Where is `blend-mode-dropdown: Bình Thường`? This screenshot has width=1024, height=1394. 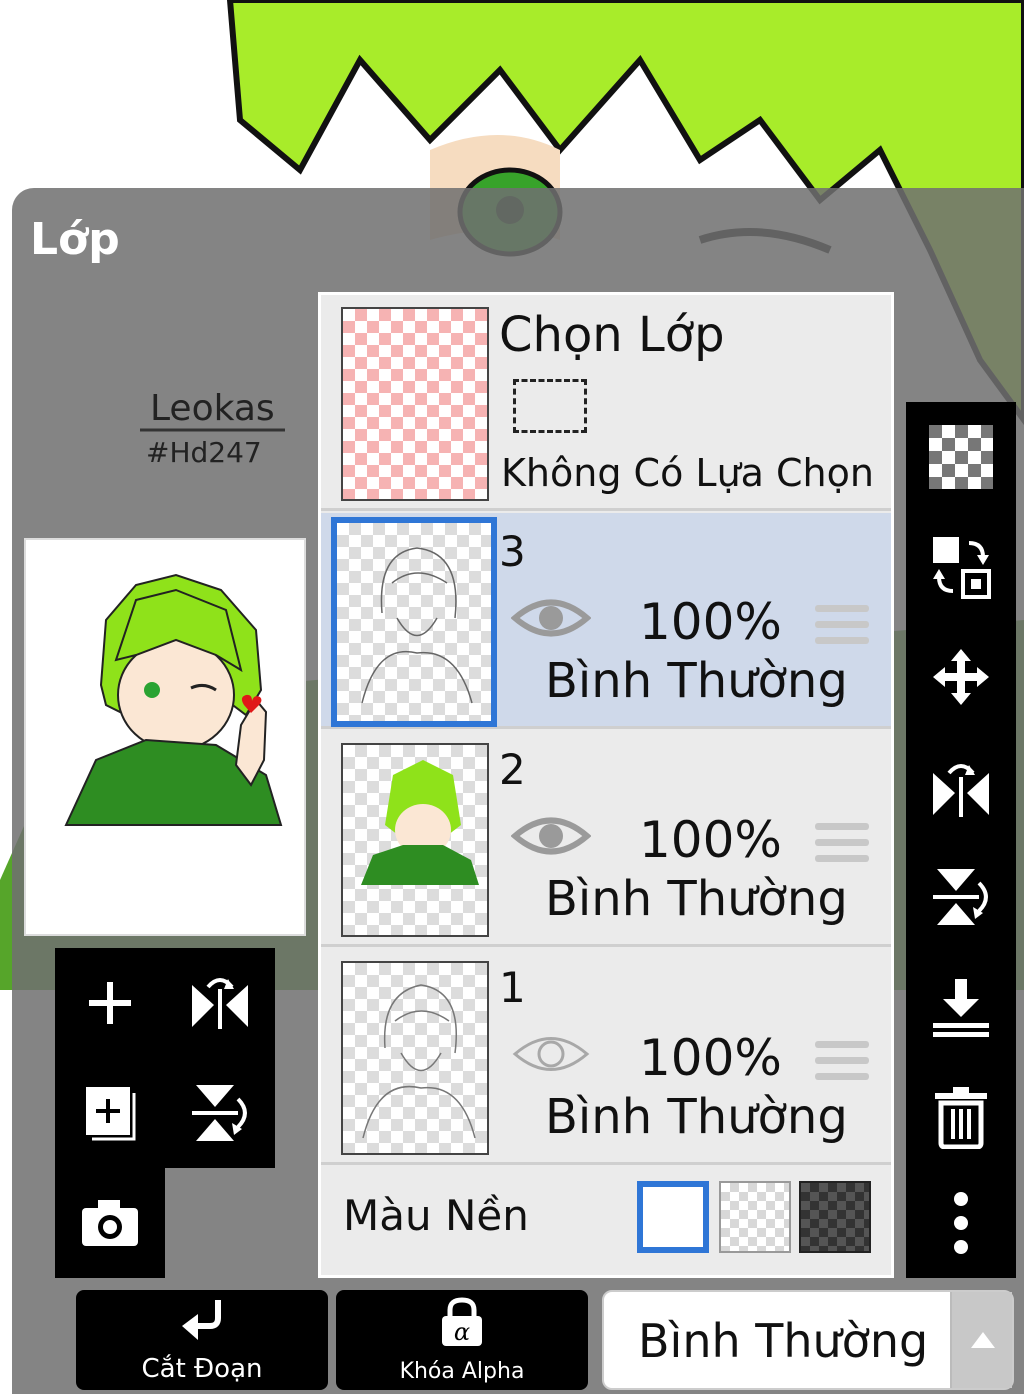 blend-mode-dropdown: Bình Thường is located at coordinates (808, 1340).